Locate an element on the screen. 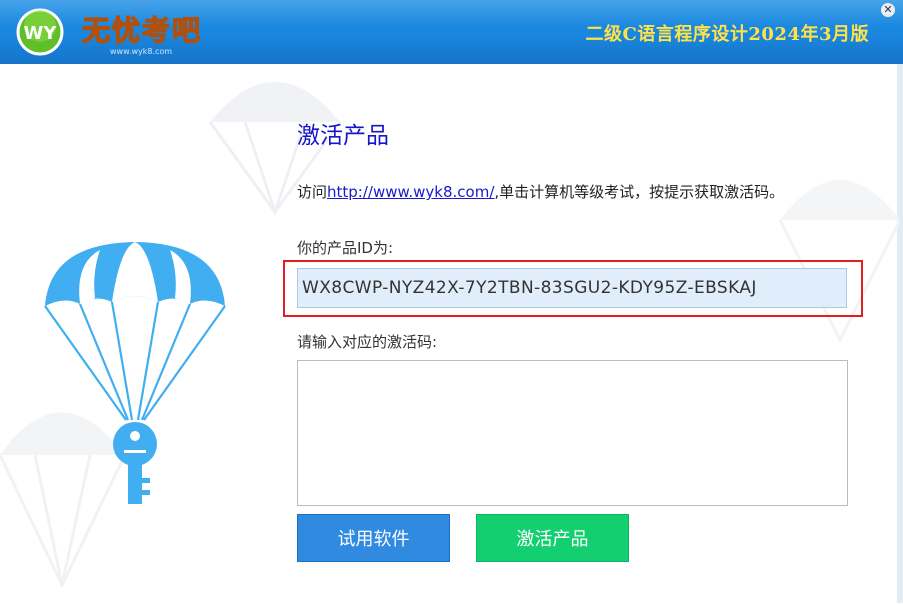 The width and height of the screenshot is (903, 605). window-title: 二级C语言程序设计2024年3月版 is located at coordinates (727, 34).